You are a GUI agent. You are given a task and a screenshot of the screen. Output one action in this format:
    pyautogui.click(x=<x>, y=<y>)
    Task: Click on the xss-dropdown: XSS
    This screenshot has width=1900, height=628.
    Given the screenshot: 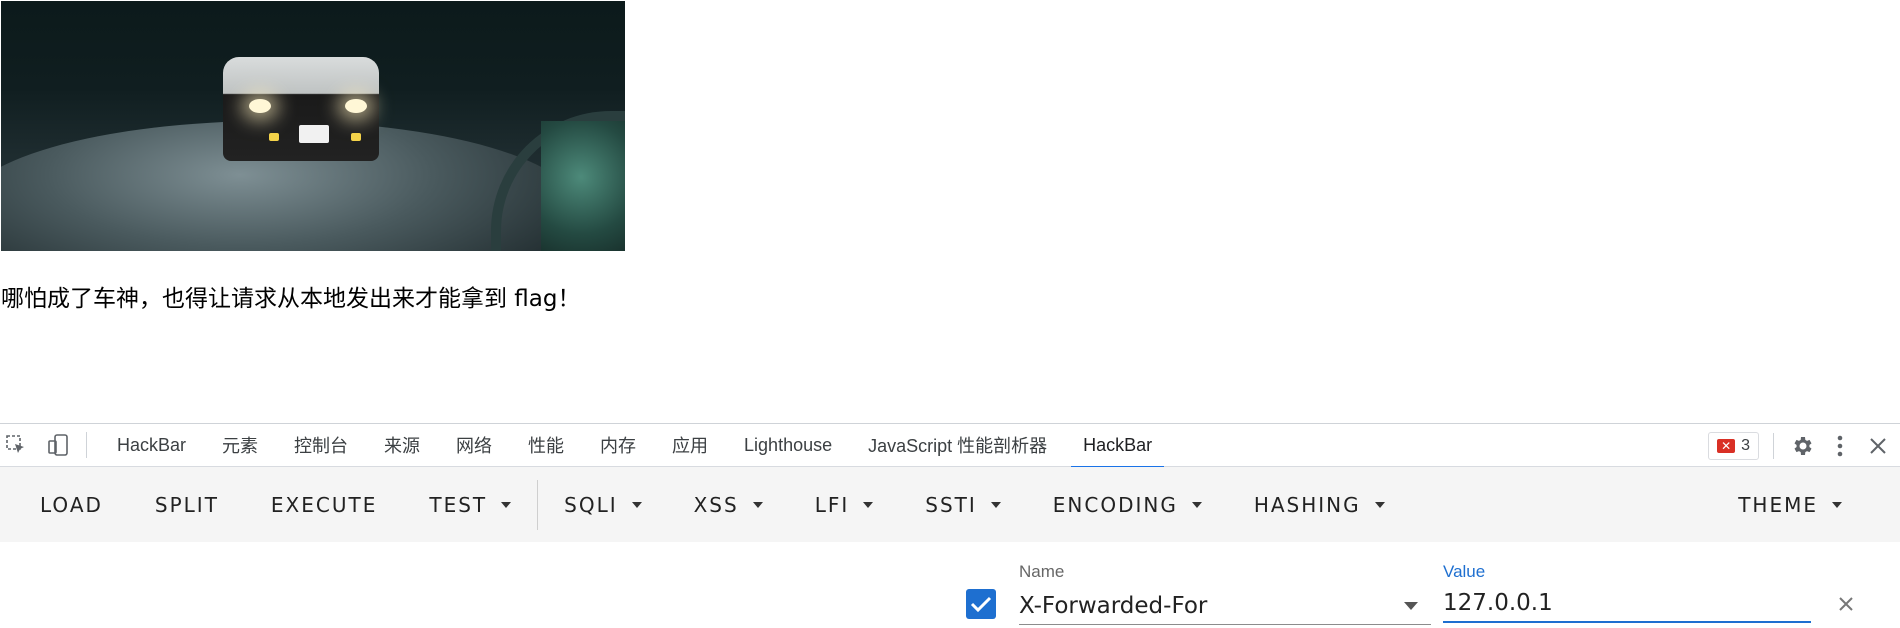 What is the action you would take?
    pyautogui.click(x=728, y=504)
    